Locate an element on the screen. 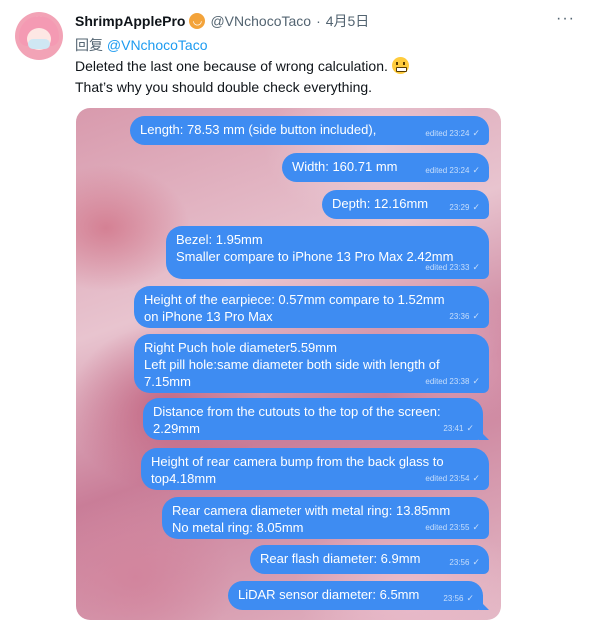  message-meta: edited 23:38 ✓ is located at coordinates (452, 381).